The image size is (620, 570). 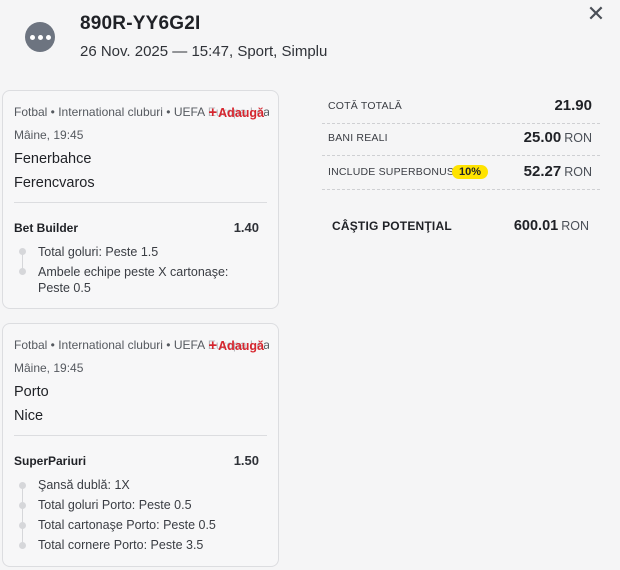 I want to click on away-team: Ferencvaros, so click(x=54, y=183).